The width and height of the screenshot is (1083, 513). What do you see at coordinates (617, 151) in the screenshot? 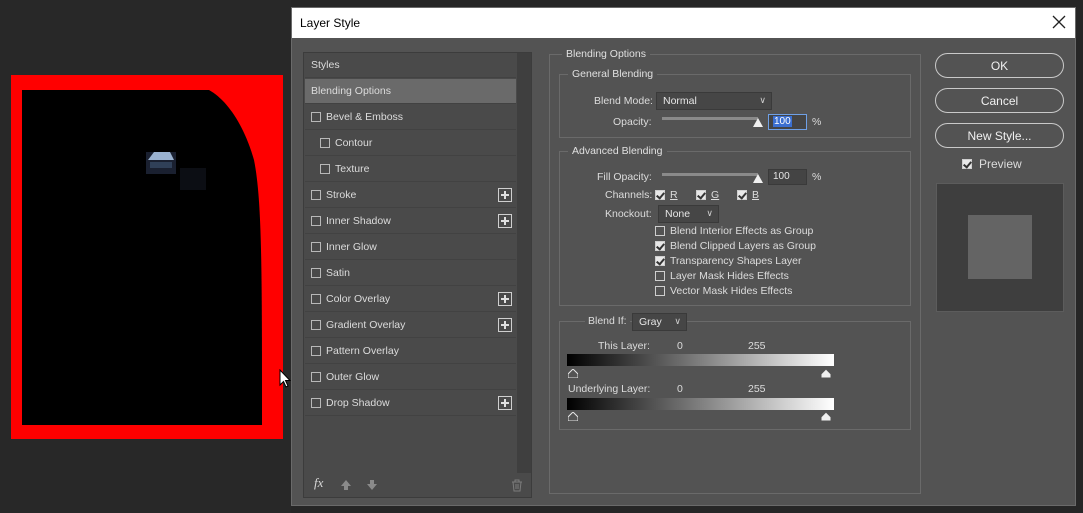
I see `advanced-blending-title: Advanced Blending` at bounding box center [617, 151].